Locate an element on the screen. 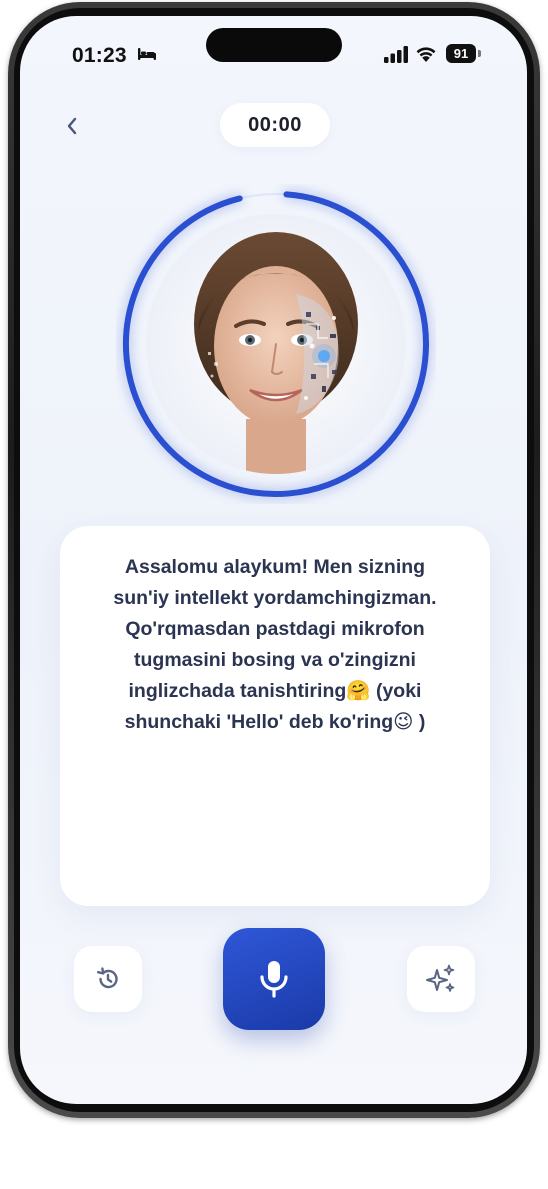 Image resolution: width=548 pixels, height=1189 pixels. chevron-left-icon is located at coordinates (72, 126).